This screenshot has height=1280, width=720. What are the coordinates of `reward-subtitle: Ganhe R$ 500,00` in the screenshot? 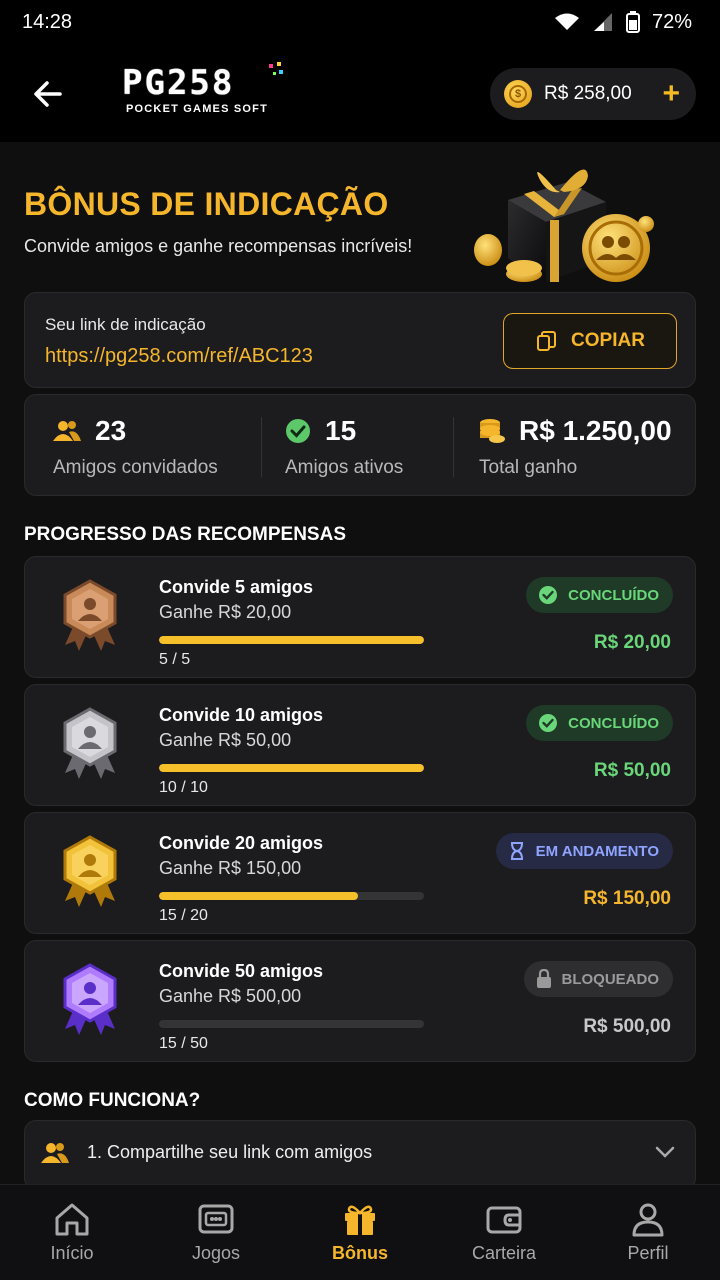 It's located at (230, 996).